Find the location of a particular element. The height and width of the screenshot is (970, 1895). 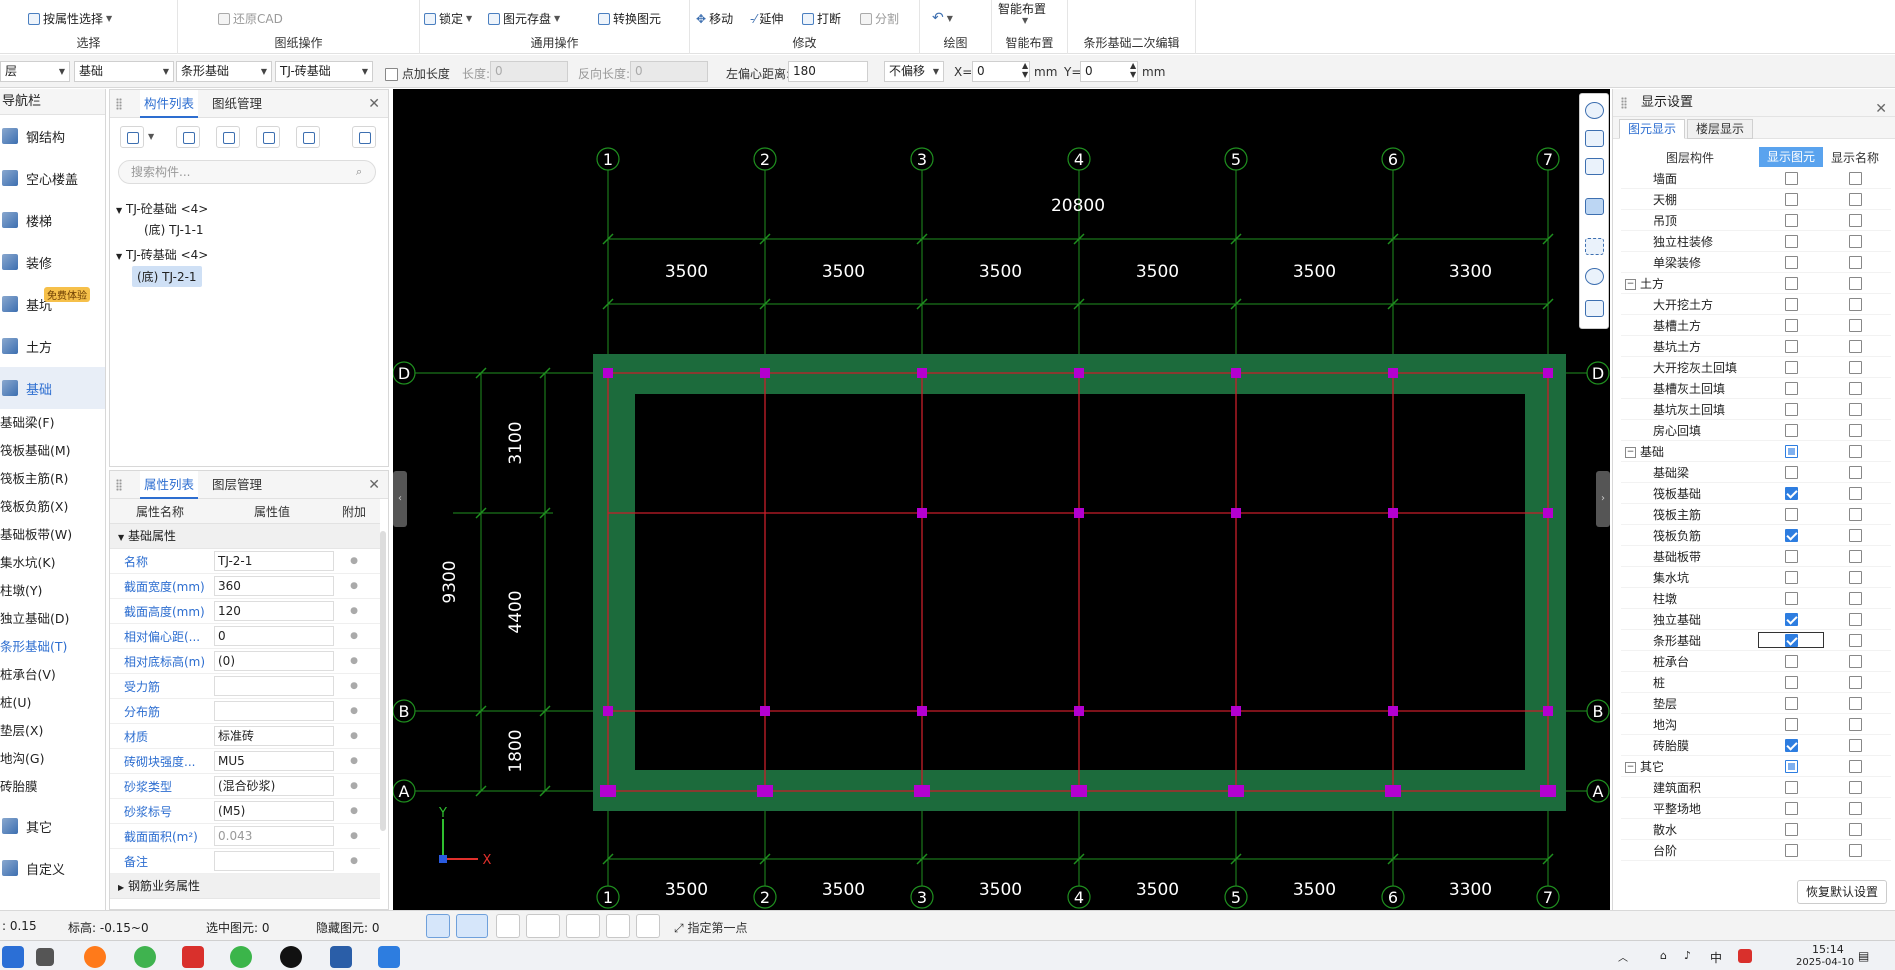

layer-copy-button is located at coordinates (308, 137).